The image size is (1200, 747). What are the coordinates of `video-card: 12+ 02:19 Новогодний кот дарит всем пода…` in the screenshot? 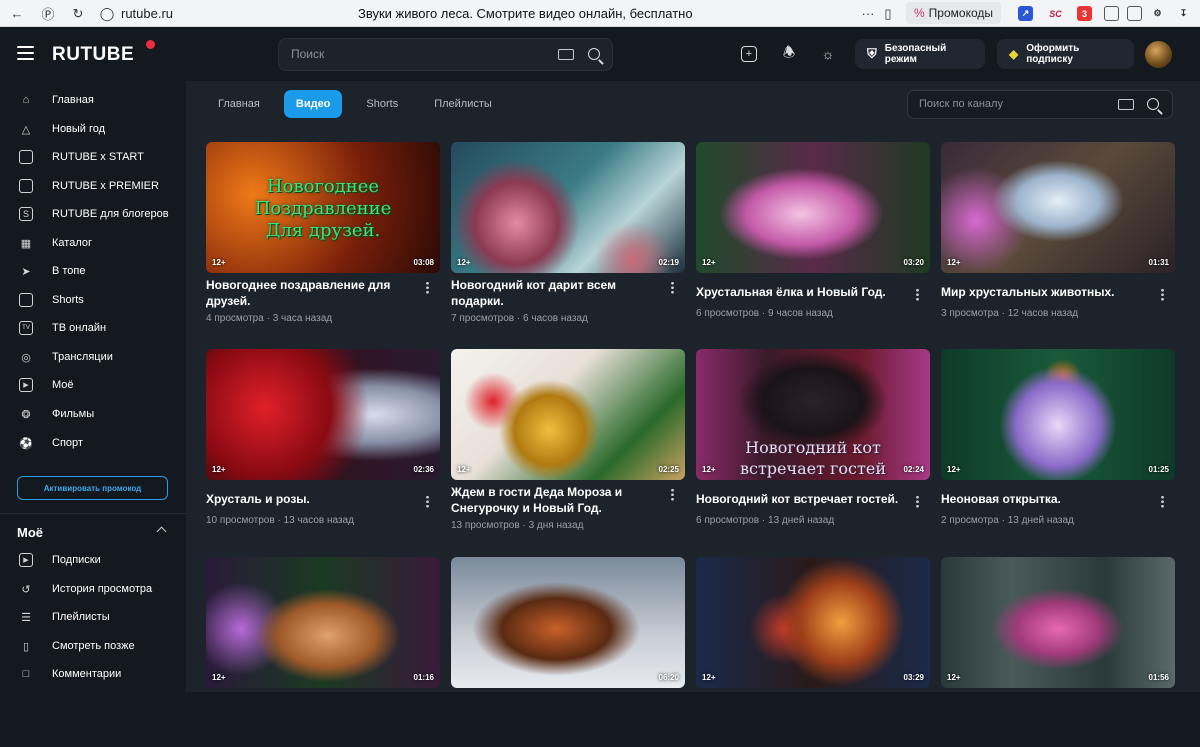 It's located at (568, 237).